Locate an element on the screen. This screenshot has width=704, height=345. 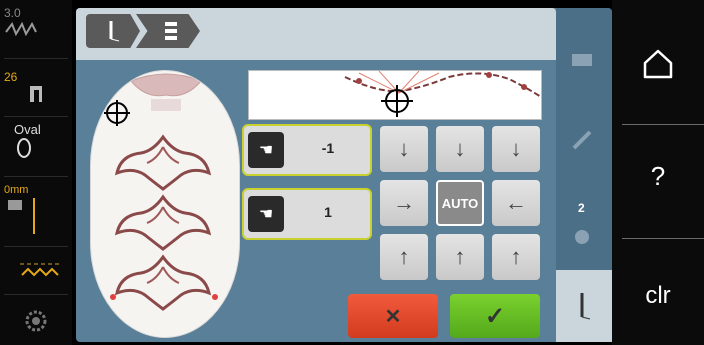
side-tabs: 2 is located at coordinates (584, 175).